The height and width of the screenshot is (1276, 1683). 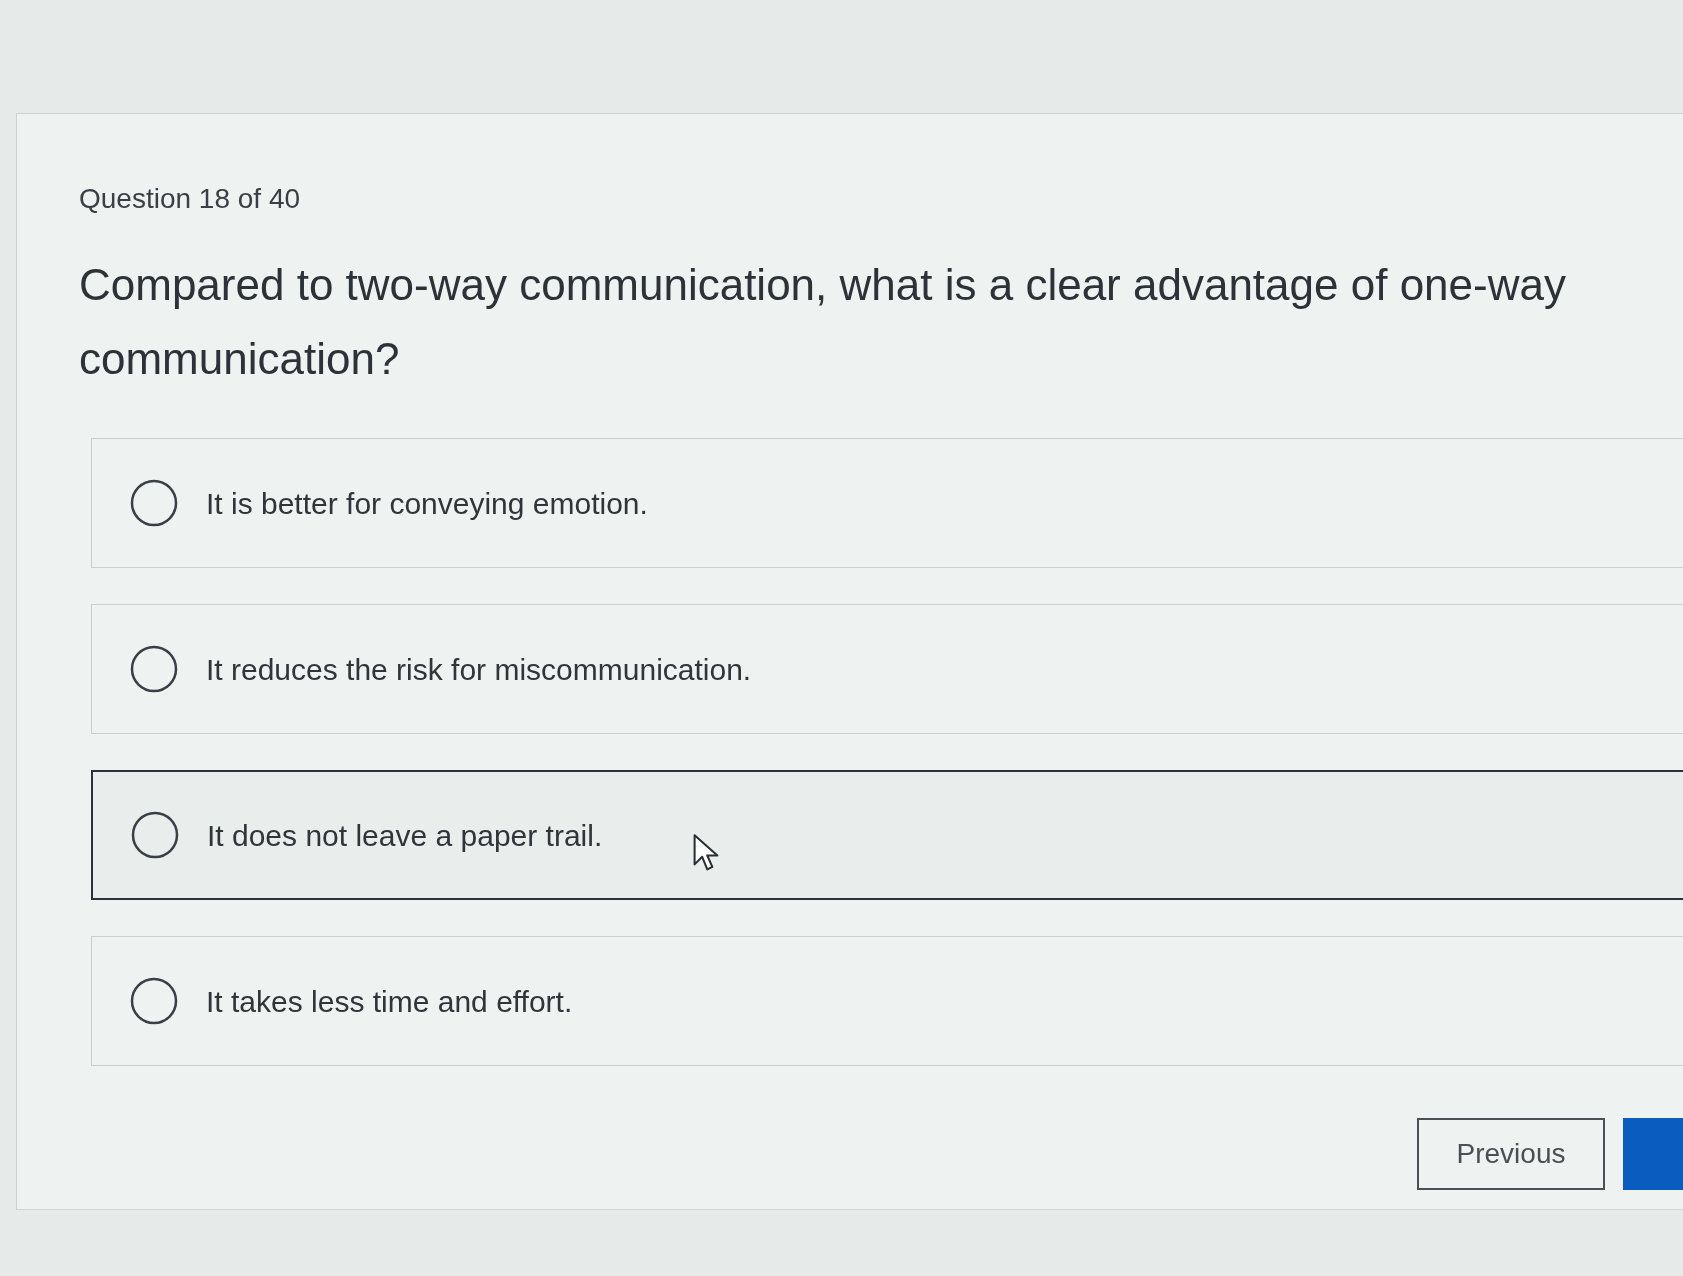 I want to click on option-label: It is better for conveying emotion., so click(x=427, y=503).